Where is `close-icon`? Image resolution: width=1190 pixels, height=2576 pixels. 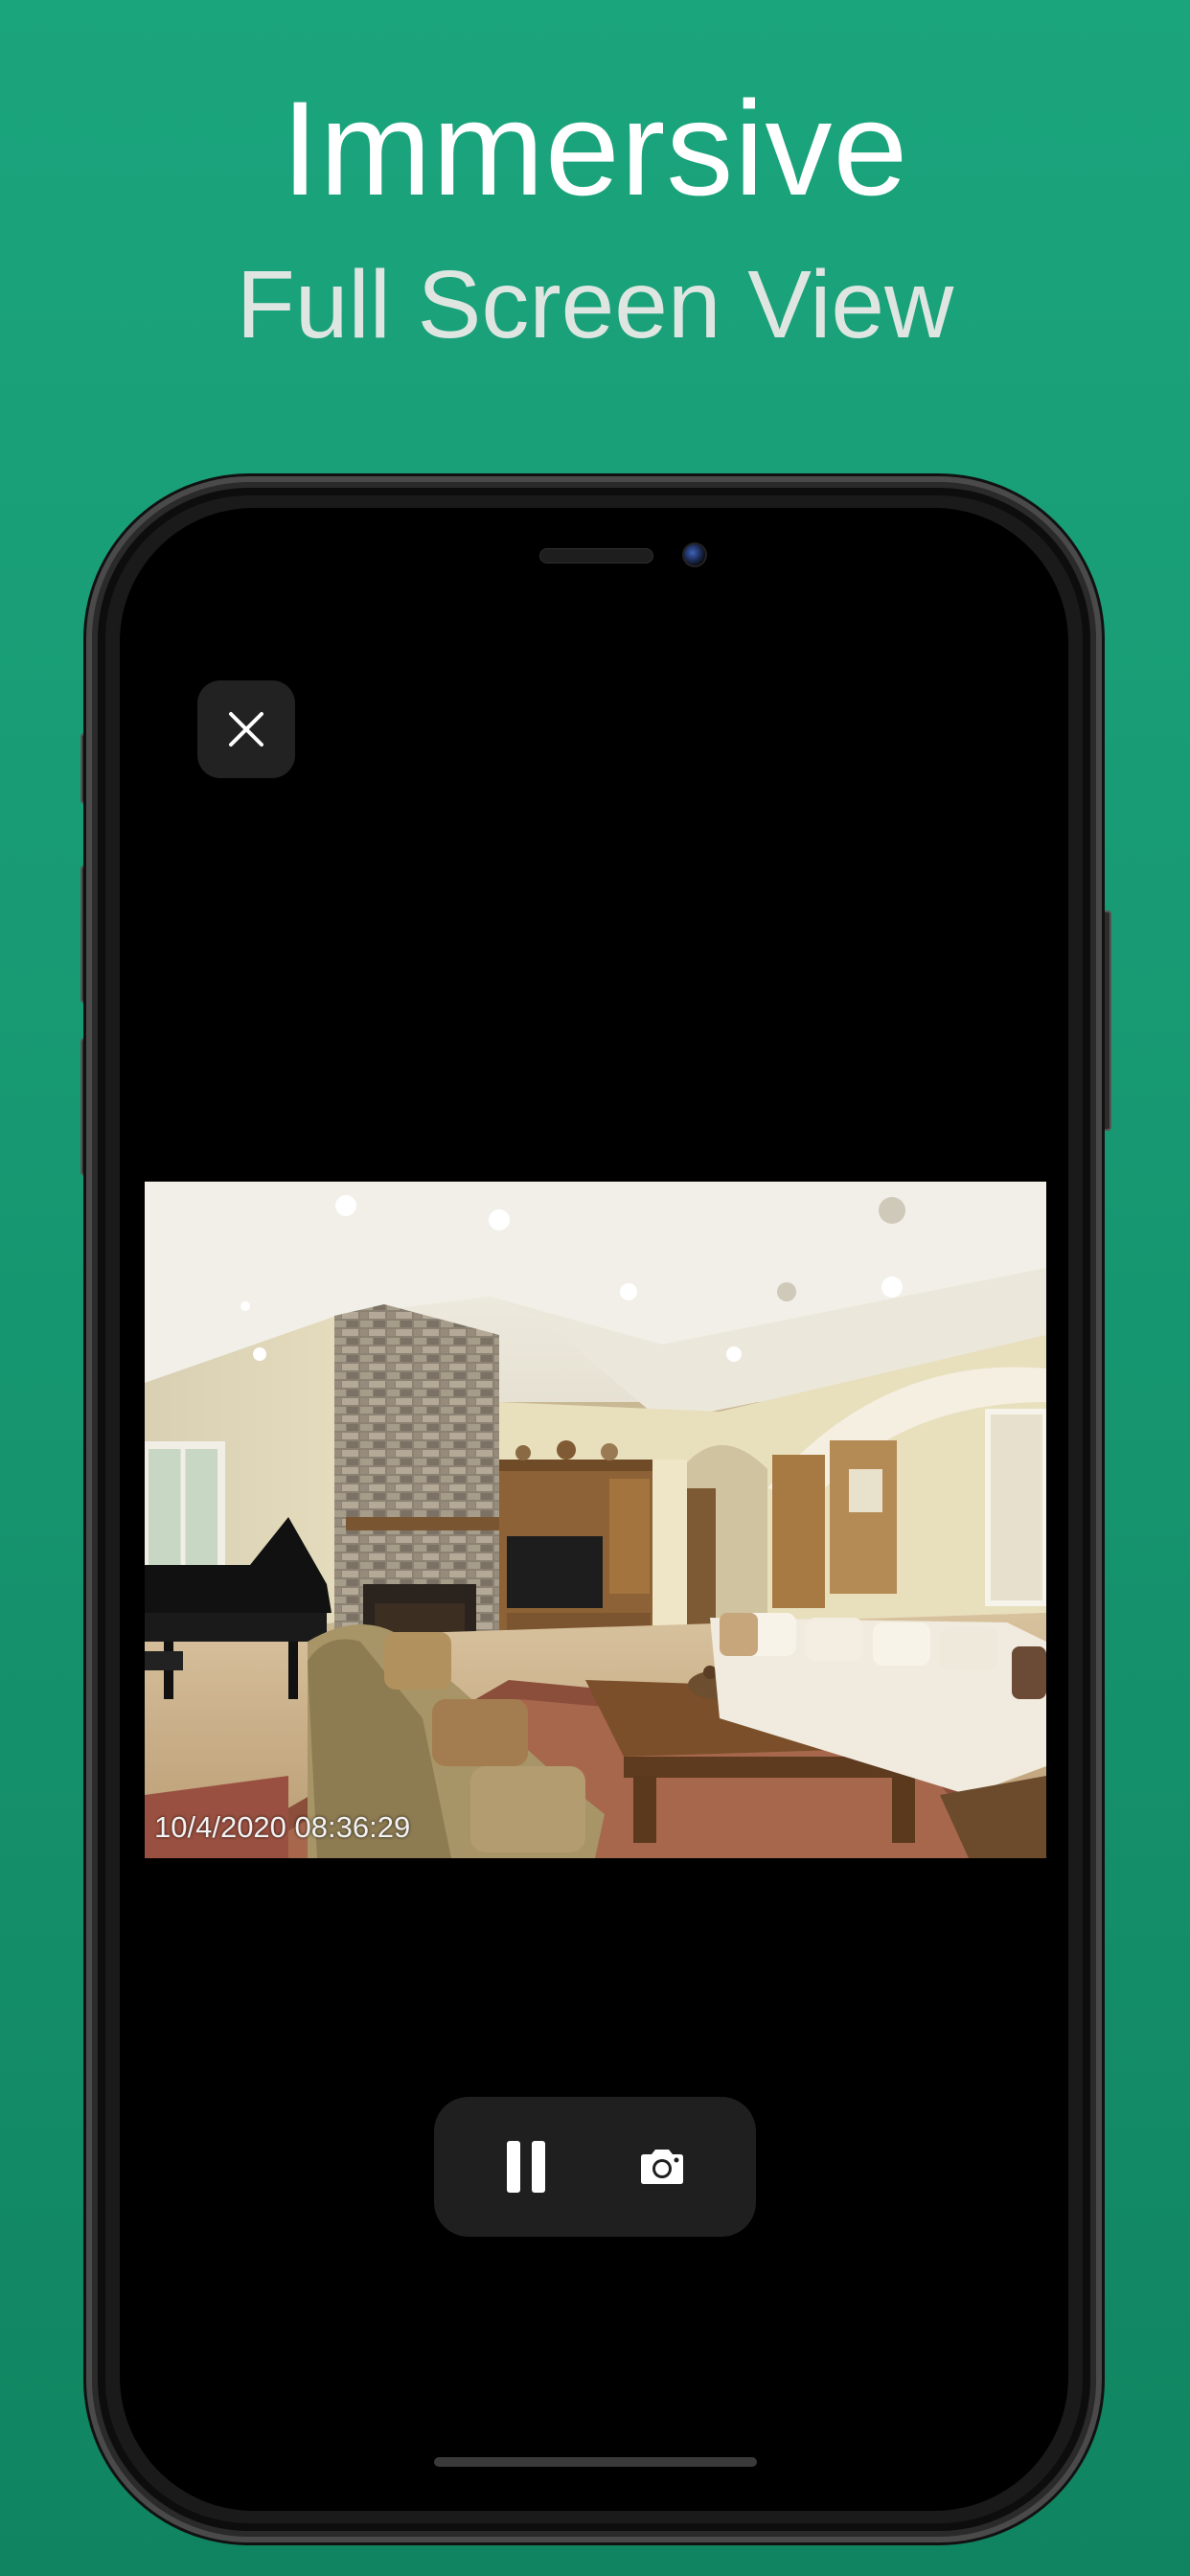 close-icon is located at coordinates (246, 729).